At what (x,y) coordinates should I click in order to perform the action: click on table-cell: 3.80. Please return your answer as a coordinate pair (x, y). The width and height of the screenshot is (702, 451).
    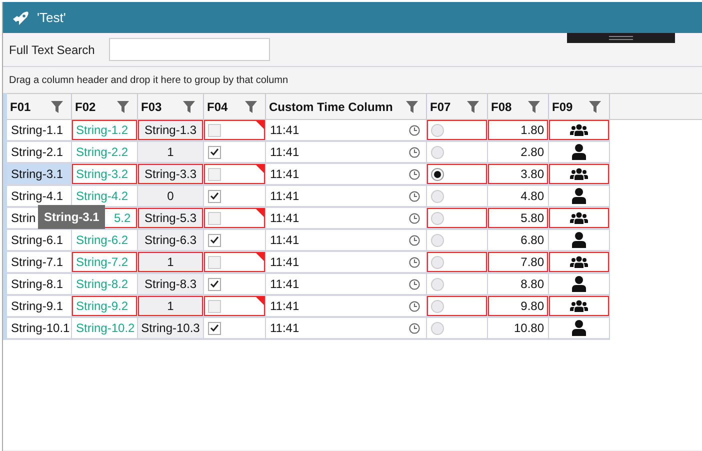
    Looking at the image, I should click on (518, 175).